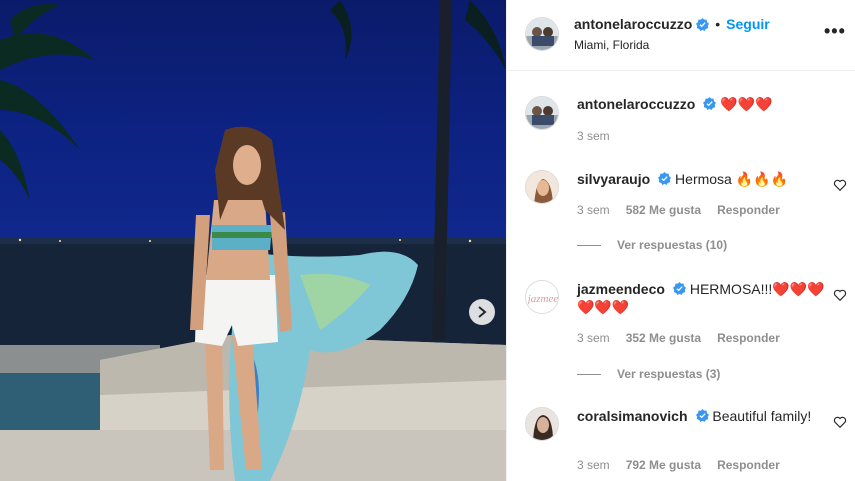 The width and height of the screenshot is (855, 481). I want to click on comment-text: Hermosa 🔥🔥🔥, so click(732, 179).